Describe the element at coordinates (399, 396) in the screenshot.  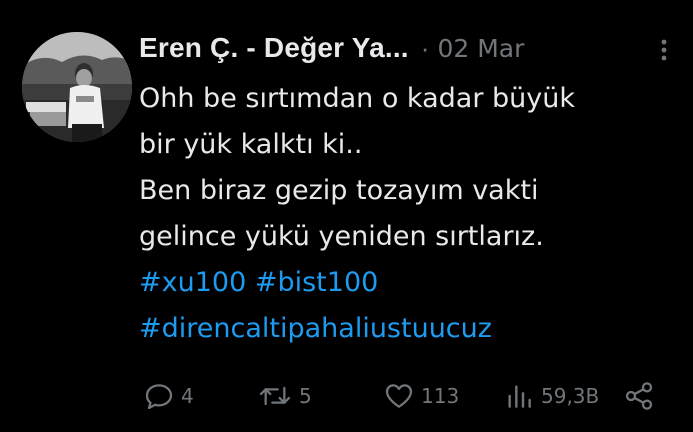
I see `heart-icon` at that location.